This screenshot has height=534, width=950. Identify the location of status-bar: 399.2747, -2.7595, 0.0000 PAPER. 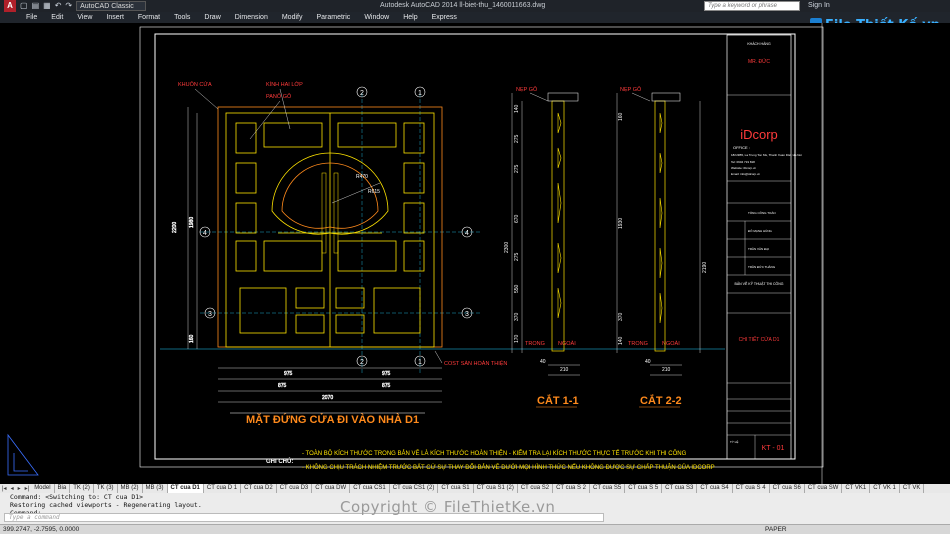
(475, 529).